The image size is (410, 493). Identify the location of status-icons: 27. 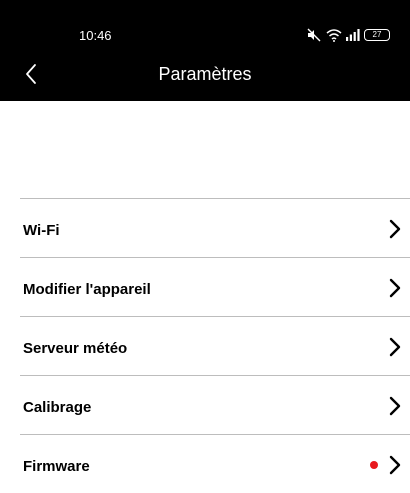
(348, 35).